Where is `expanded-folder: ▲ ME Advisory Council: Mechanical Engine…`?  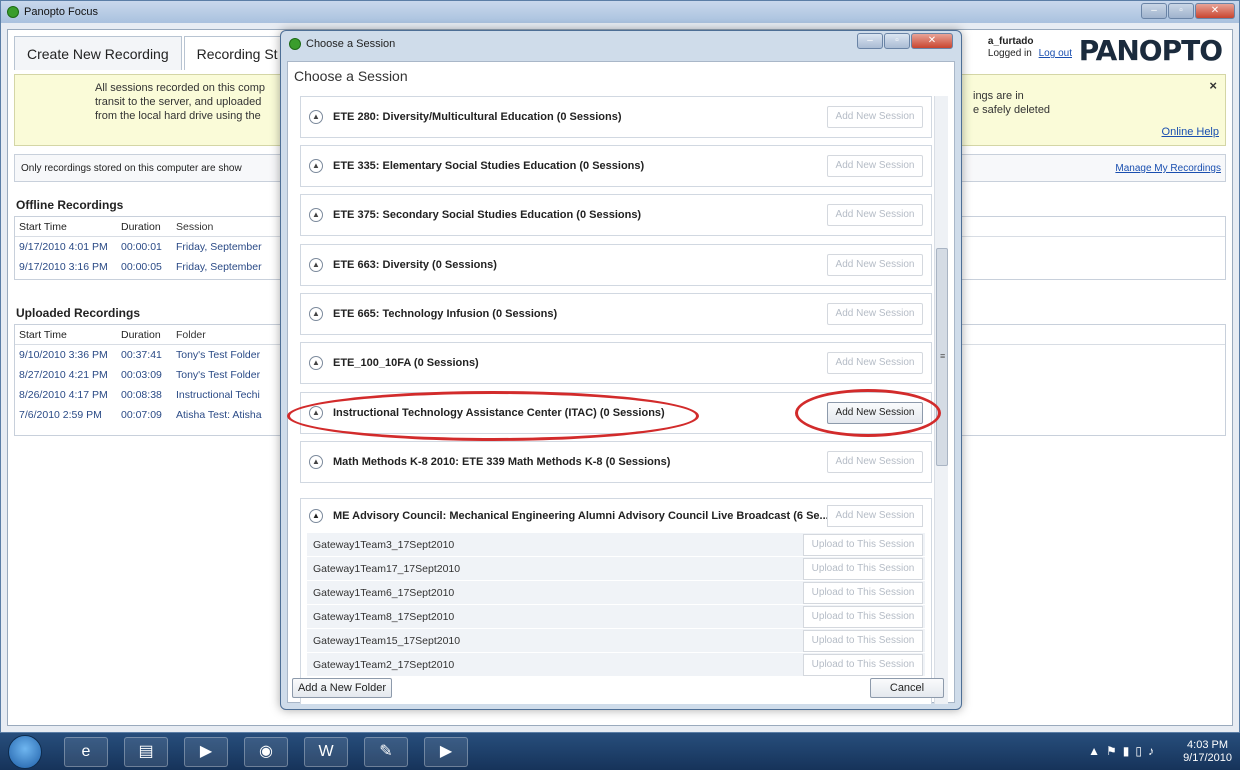
expanded-folder: ▲ ME Advisory Council: Mechanical Engine… is located at coordinates (616, 601).